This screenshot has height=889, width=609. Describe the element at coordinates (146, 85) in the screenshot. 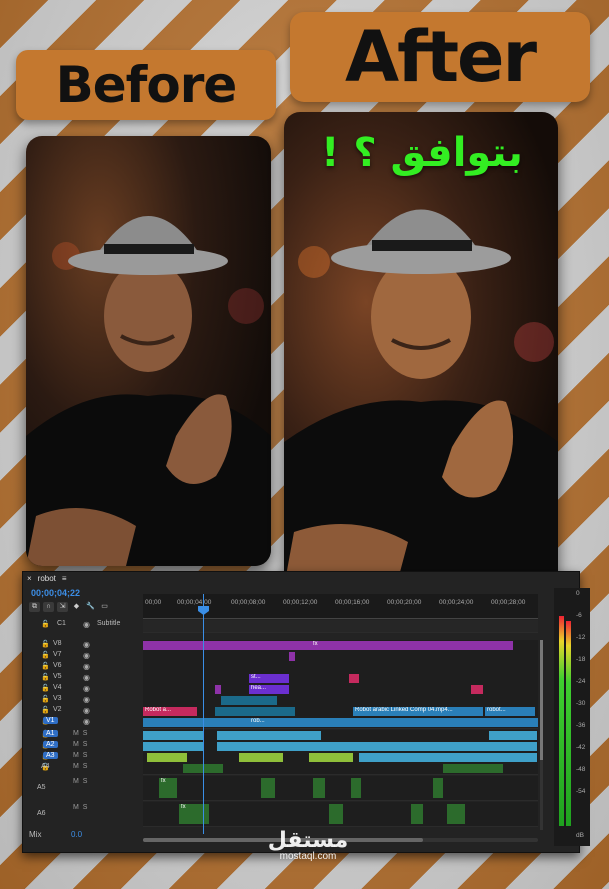

I see `before-title-banner: Before` at that location.